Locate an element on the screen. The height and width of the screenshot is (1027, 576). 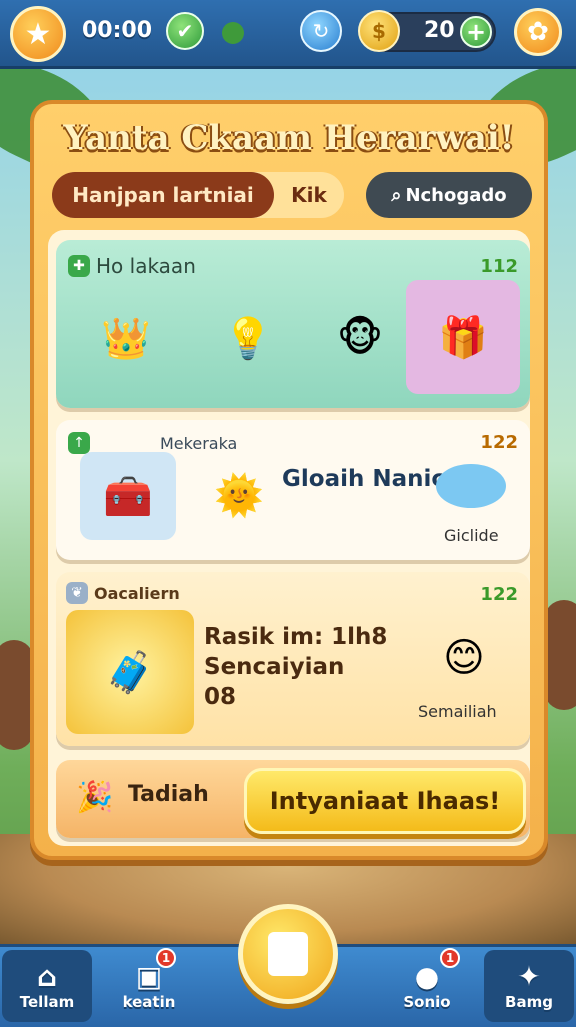
timer: 00:00 is located at coordinates (117, 30).